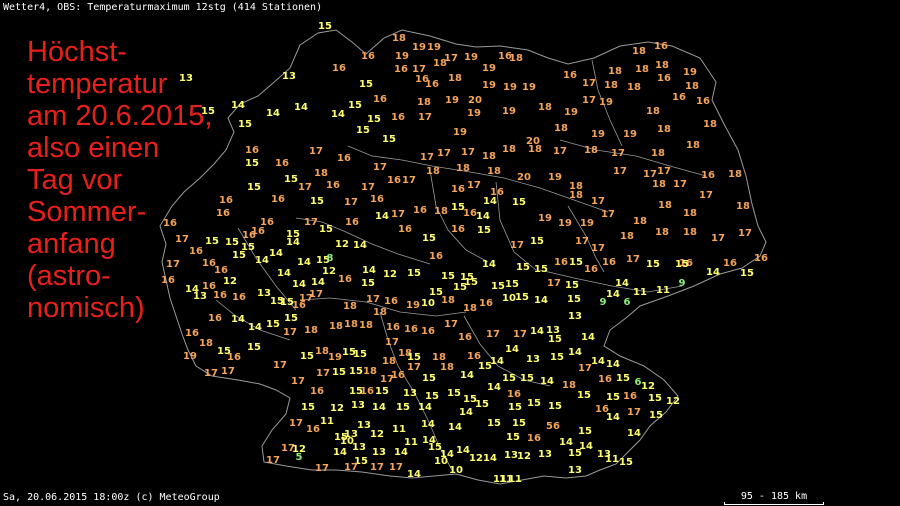 The width and height of the screenshot is (900, 506). I want to click on station-value: 56, so click(553, 426).